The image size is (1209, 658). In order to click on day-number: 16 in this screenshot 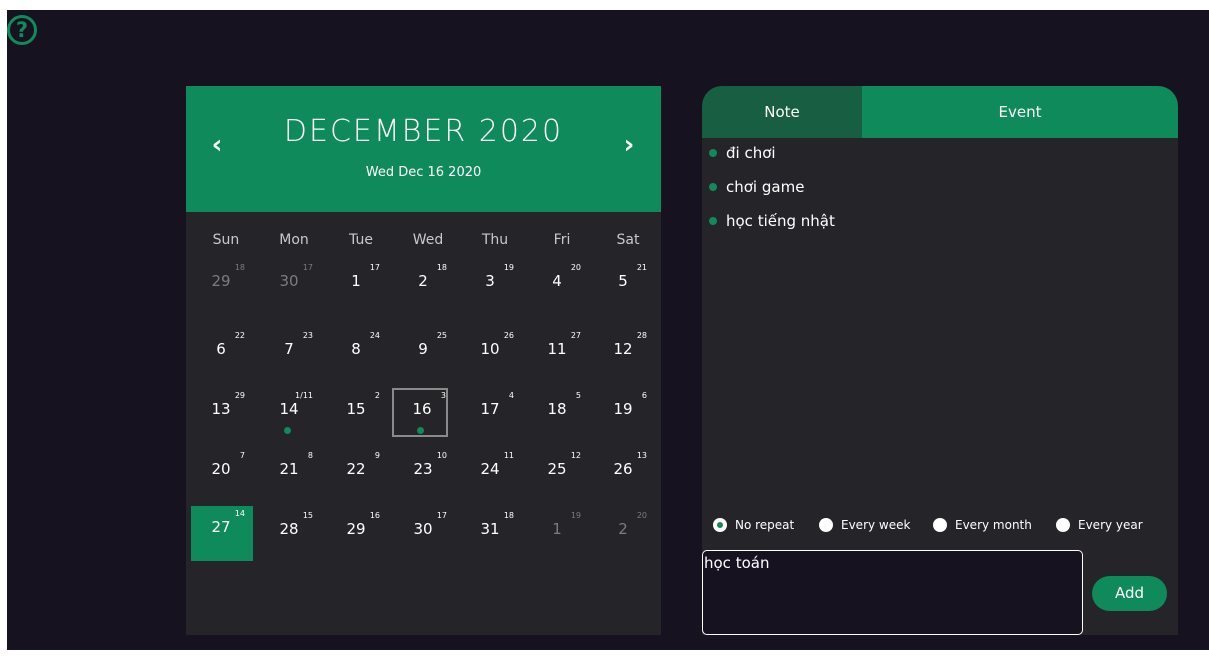, I will do `click(422, 409)`.